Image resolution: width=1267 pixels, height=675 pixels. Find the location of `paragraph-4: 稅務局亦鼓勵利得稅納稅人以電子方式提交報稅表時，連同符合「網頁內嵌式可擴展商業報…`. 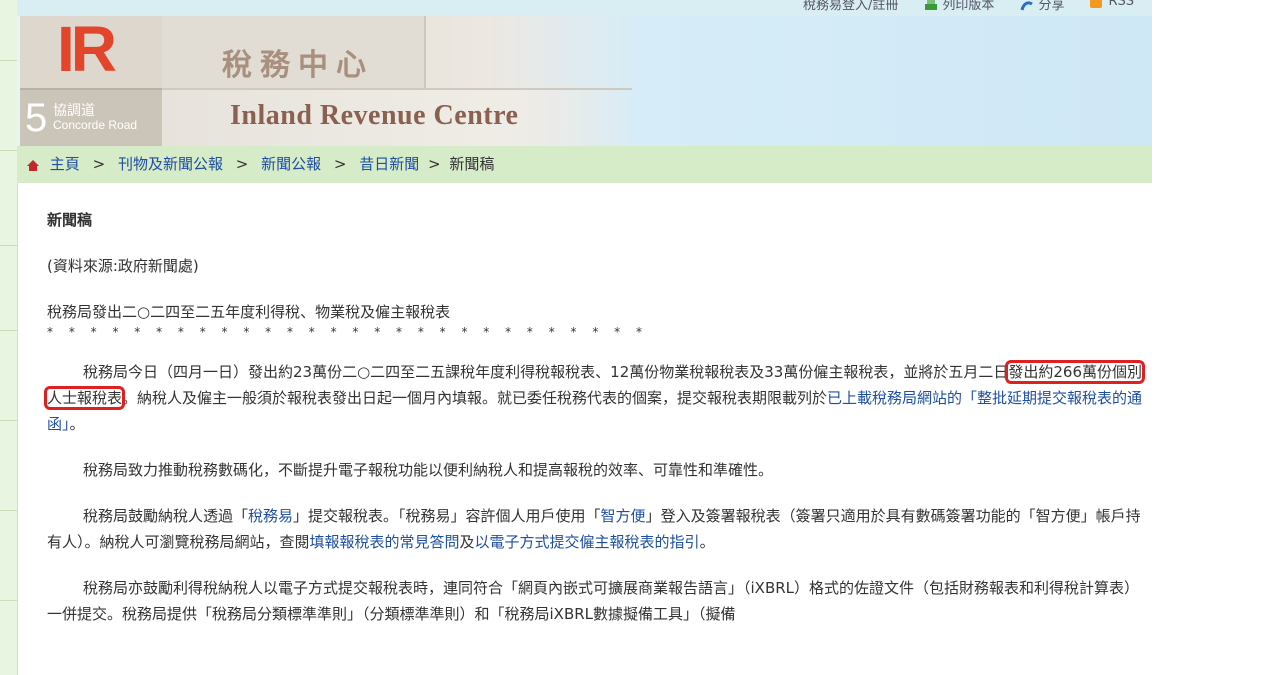

paragraph-4: 稅務局亦鼓勵利得稅納稅人以電子方式提交報稅表時，連同符合「網頁內嵌式可擴展商業報… is located at coordinates (593, 601).